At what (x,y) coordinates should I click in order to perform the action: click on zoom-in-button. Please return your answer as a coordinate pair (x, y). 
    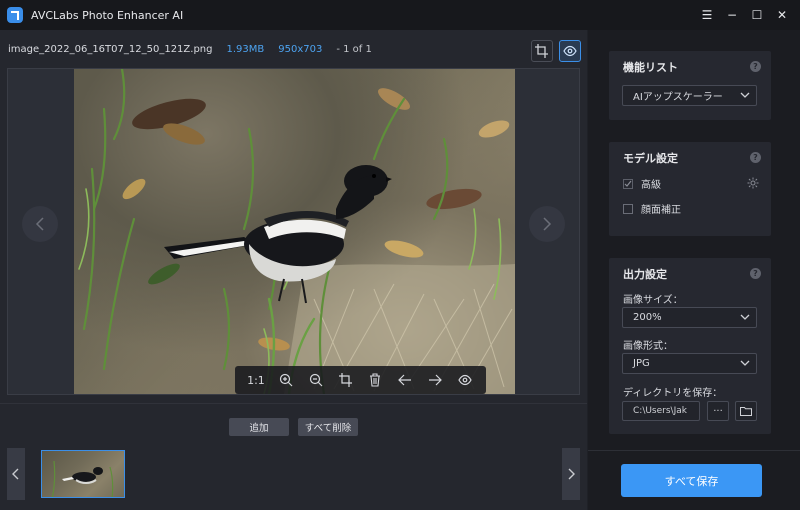
    Looking at the image, I should click on (286, 380).